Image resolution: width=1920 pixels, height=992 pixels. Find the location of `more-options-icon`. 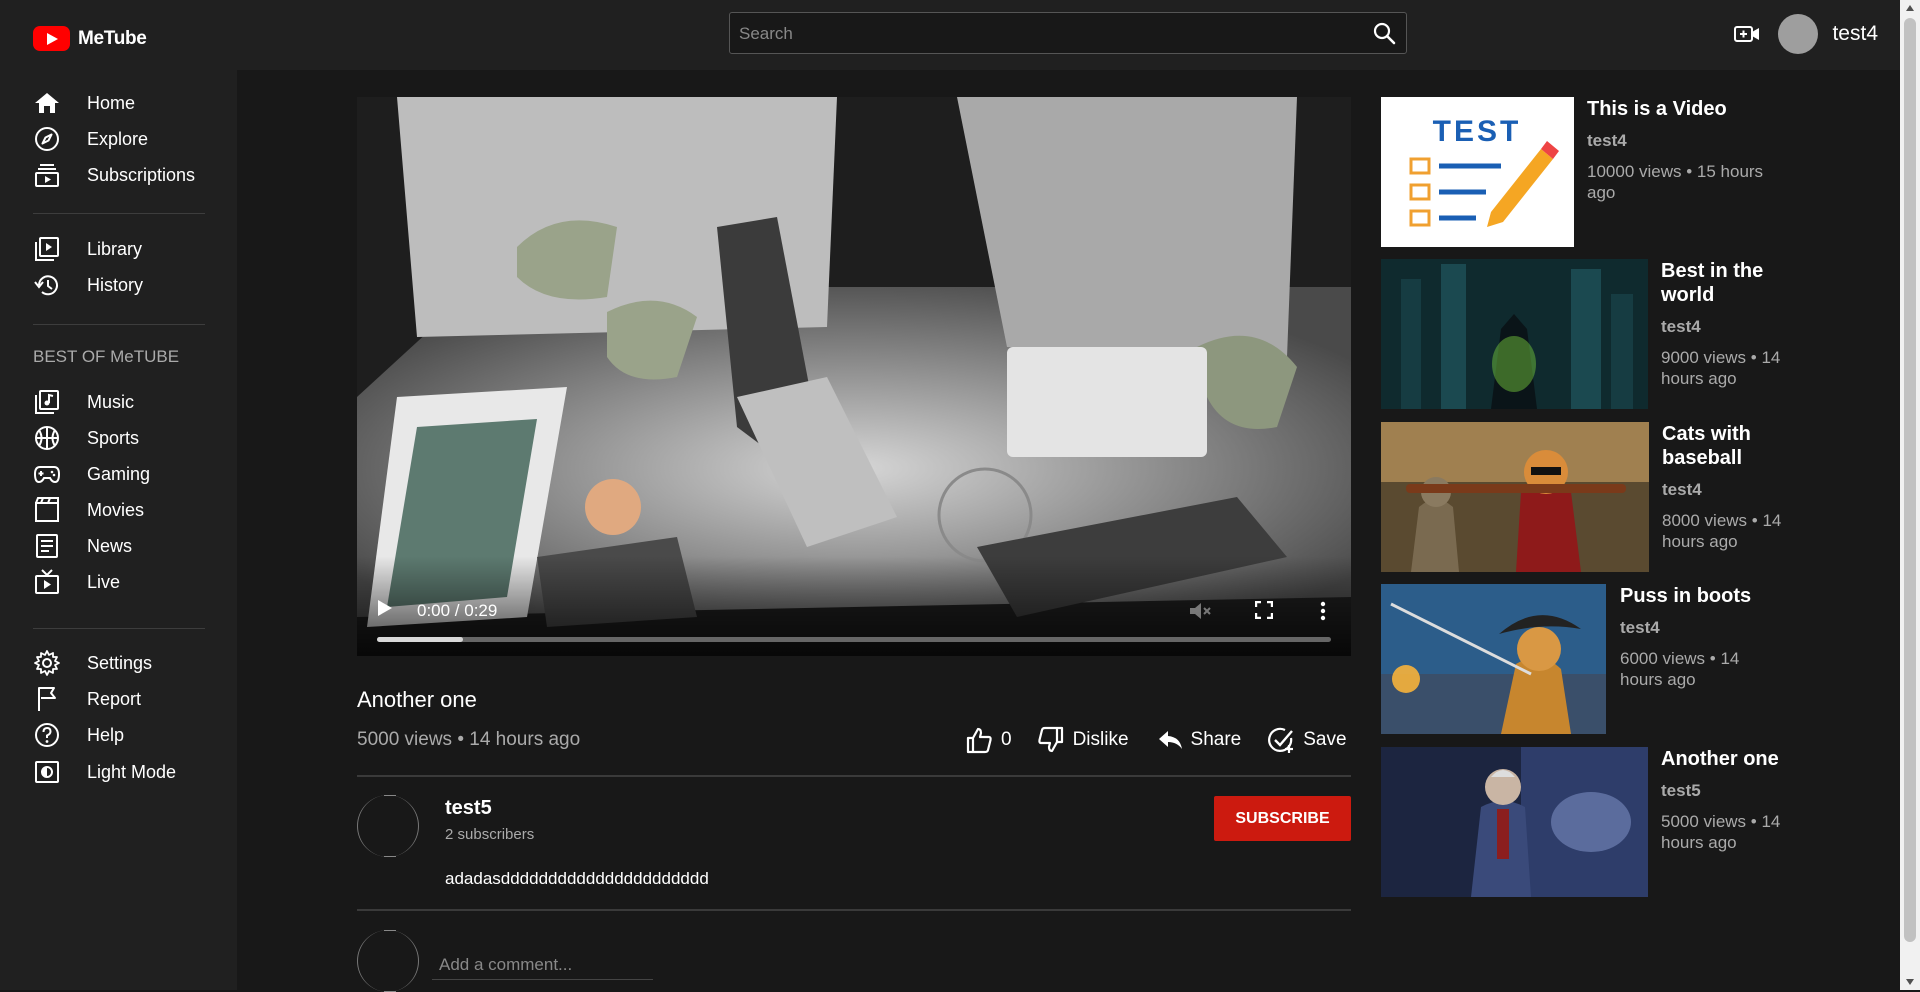

more-options-icon is located at coordinates (1323, 611).